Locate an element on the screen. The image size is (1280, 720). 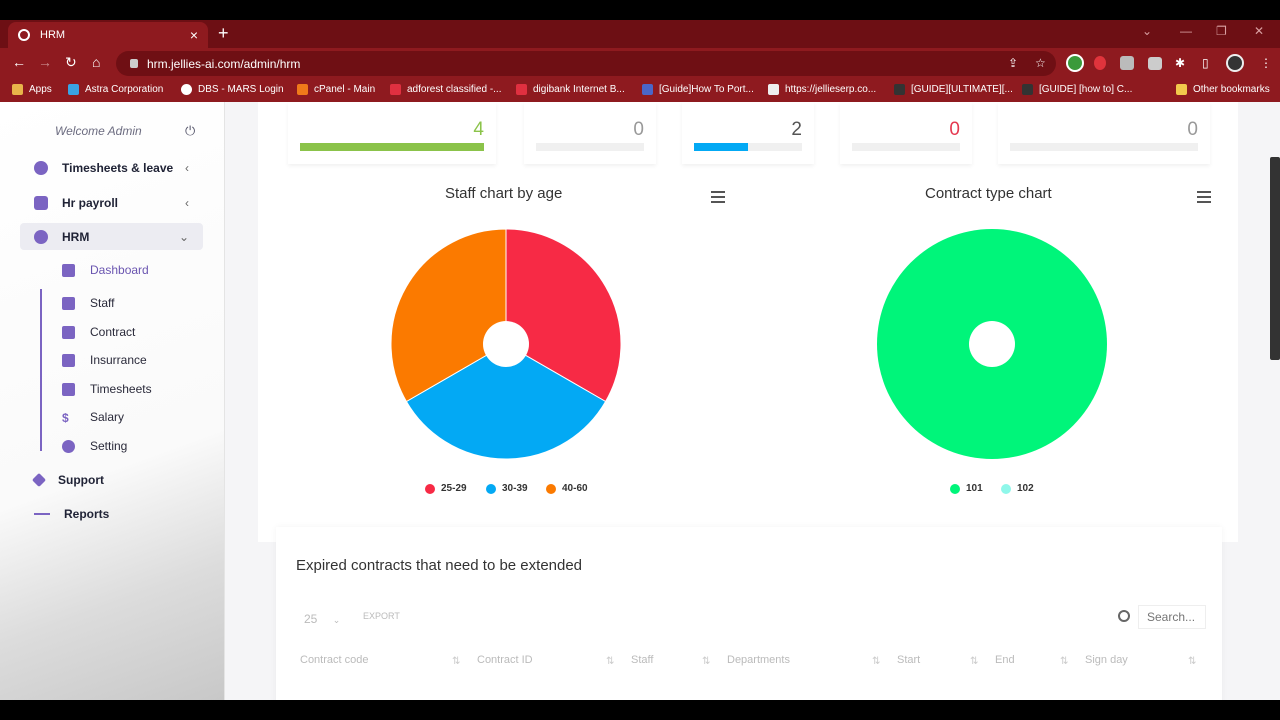
bookmark-label: cPanel - Main is located at coordinates (345, 89).